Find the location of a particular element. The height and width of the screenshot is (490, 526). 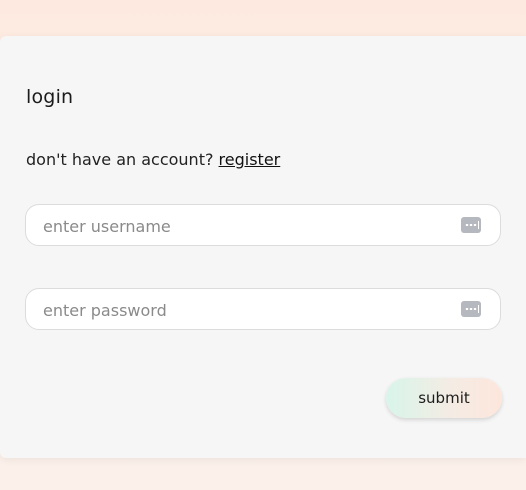

password-field-container is located at coordinates (263, 309).